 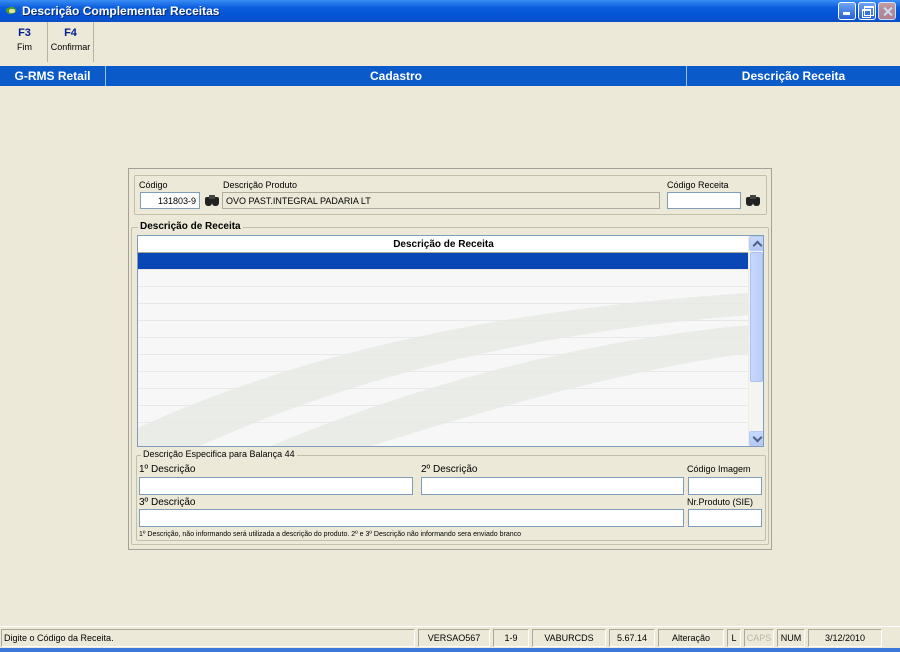 What do you see at coordinates (725, 486) in the screenshot?
I see `codigo-imagem-field` at bounding box center [725, 486].